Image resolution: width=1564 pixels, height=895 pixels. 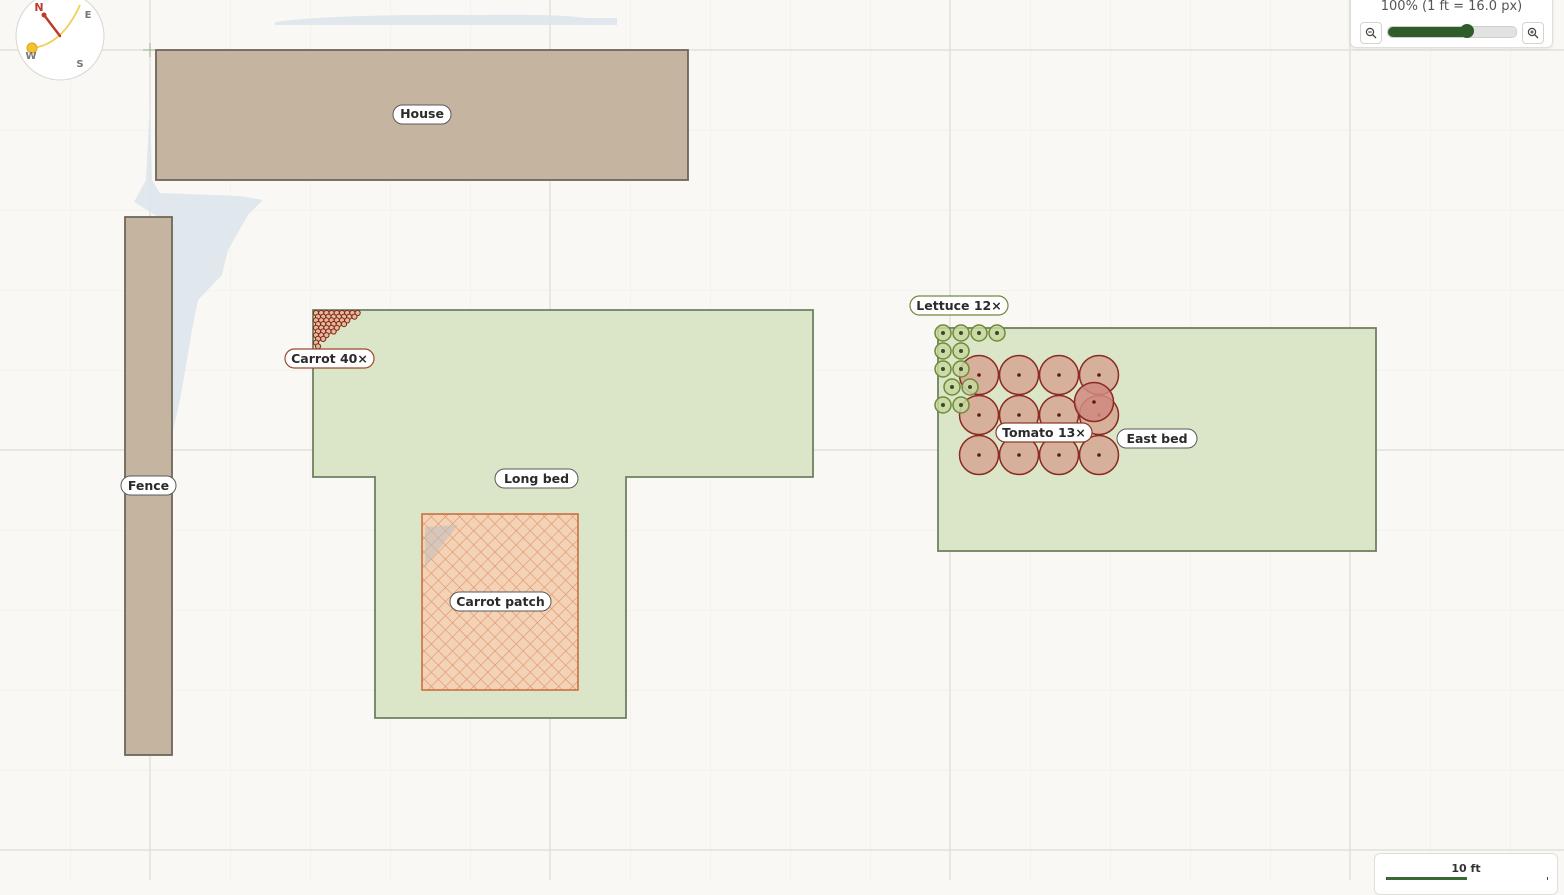 I want to click on zoom-slider, so click(x=1452, y=31).